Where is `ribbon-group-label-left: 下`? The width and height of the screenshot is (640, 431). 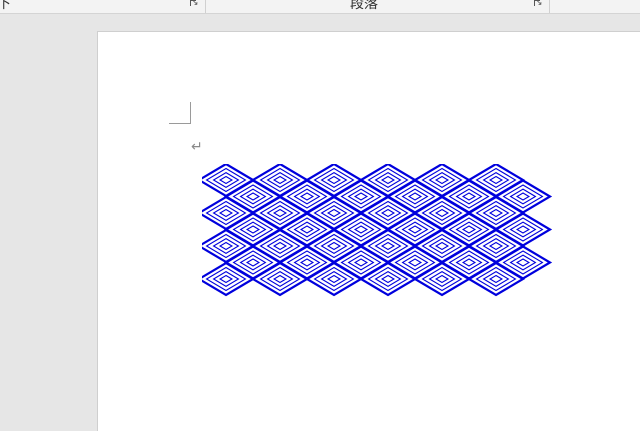
ribbon-group-label-left: 下 is located at coordinates (5, 6).